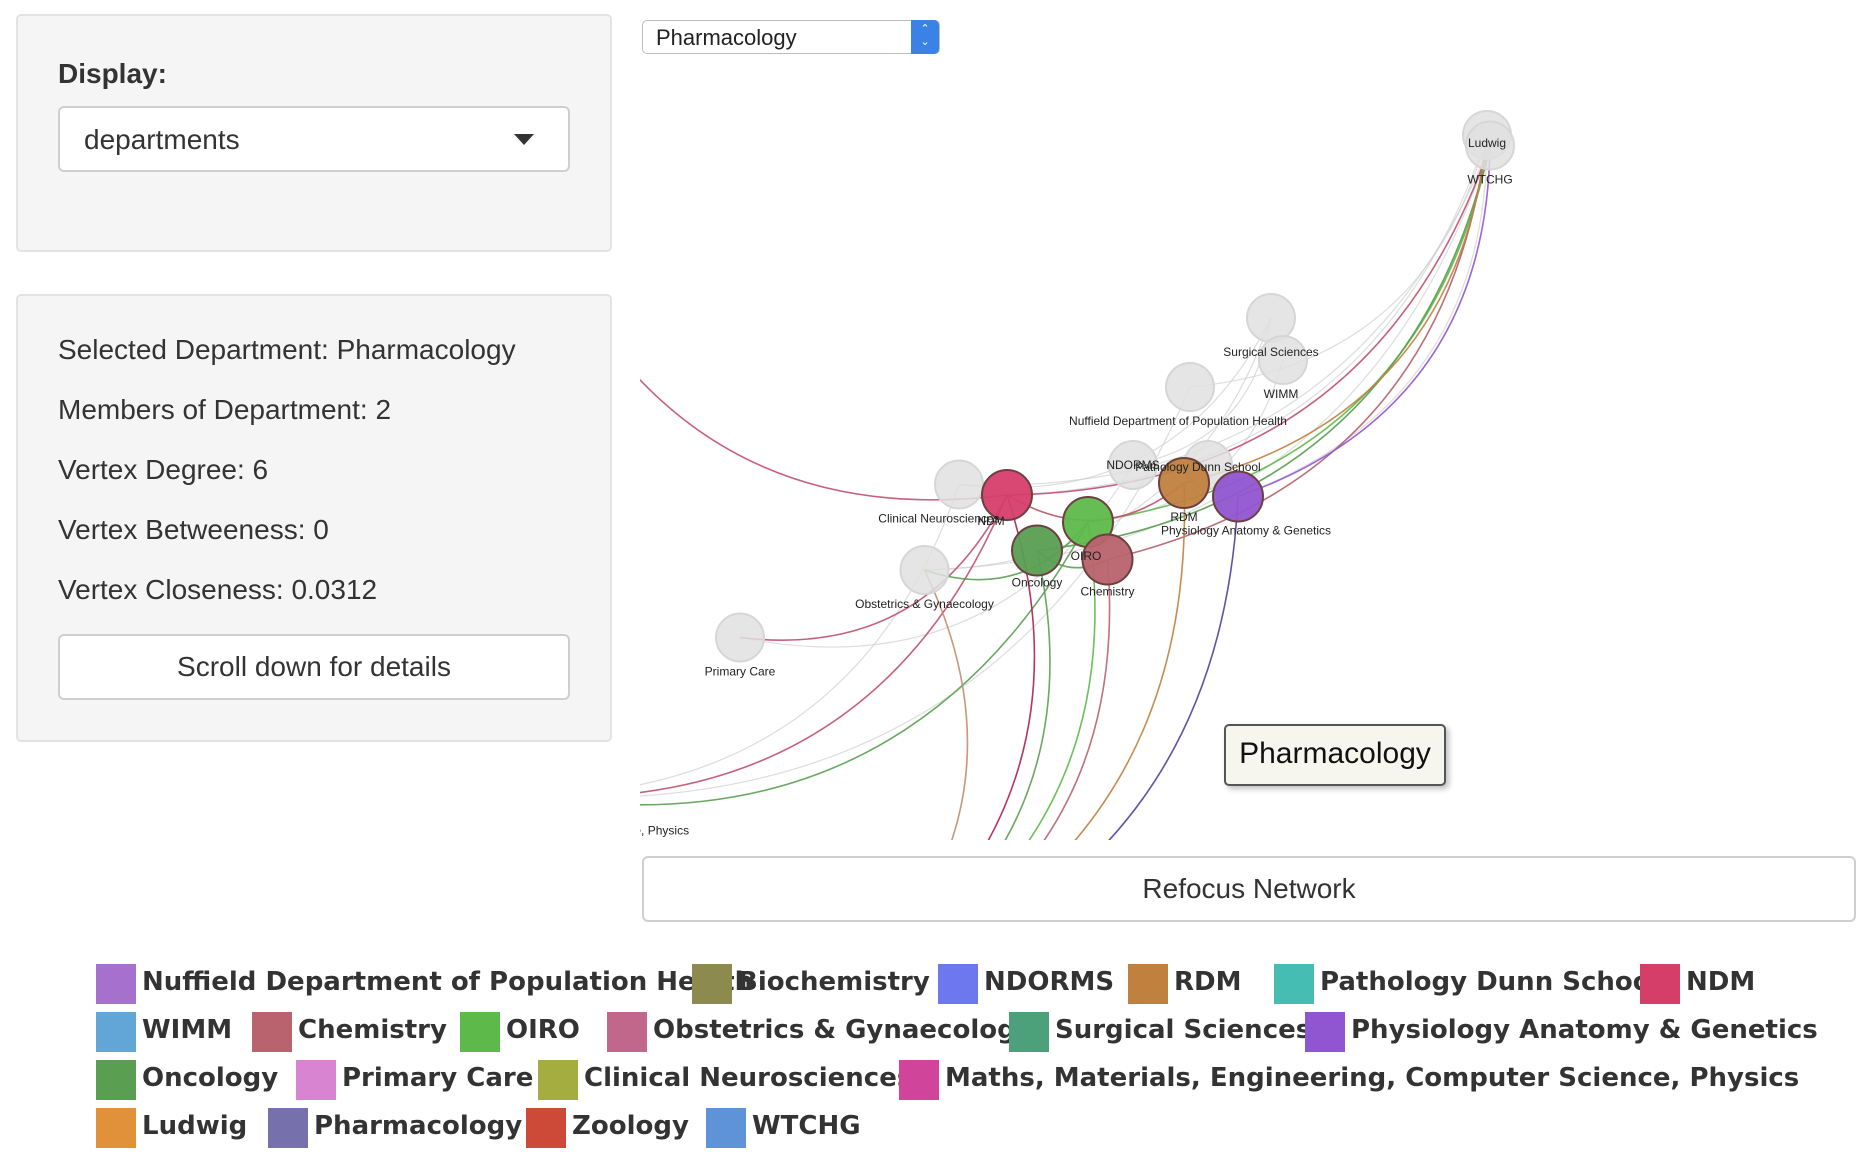 Image resolution: width=1860 pixels, height=1176 pixels. What do you see at coordinates (748, 1078) in the screenshot?
I see `legend-label: Clinical Neurosciences` at bounding box center [748, 1078].